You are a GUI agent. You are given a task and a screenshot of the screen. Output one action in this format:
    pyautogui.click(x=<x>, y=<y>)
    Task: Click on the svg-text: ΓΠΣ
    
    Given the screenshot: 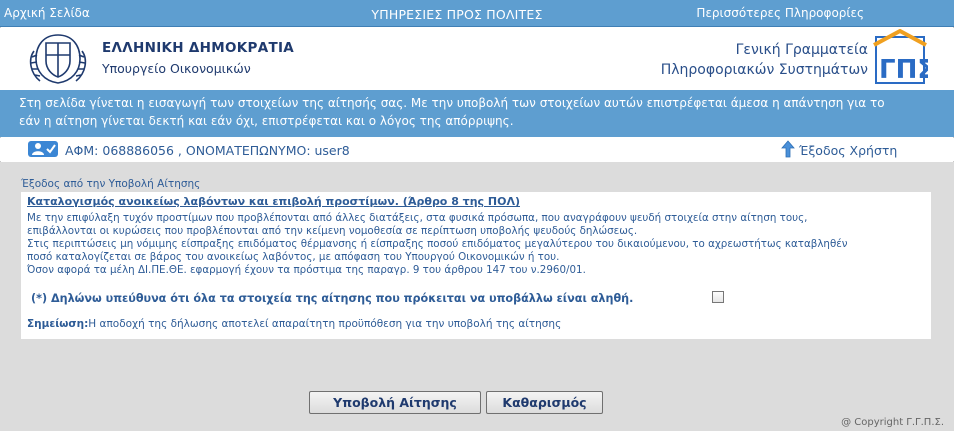 What is the action you would take?
    pyautogui.click(x=903, y=70)
    